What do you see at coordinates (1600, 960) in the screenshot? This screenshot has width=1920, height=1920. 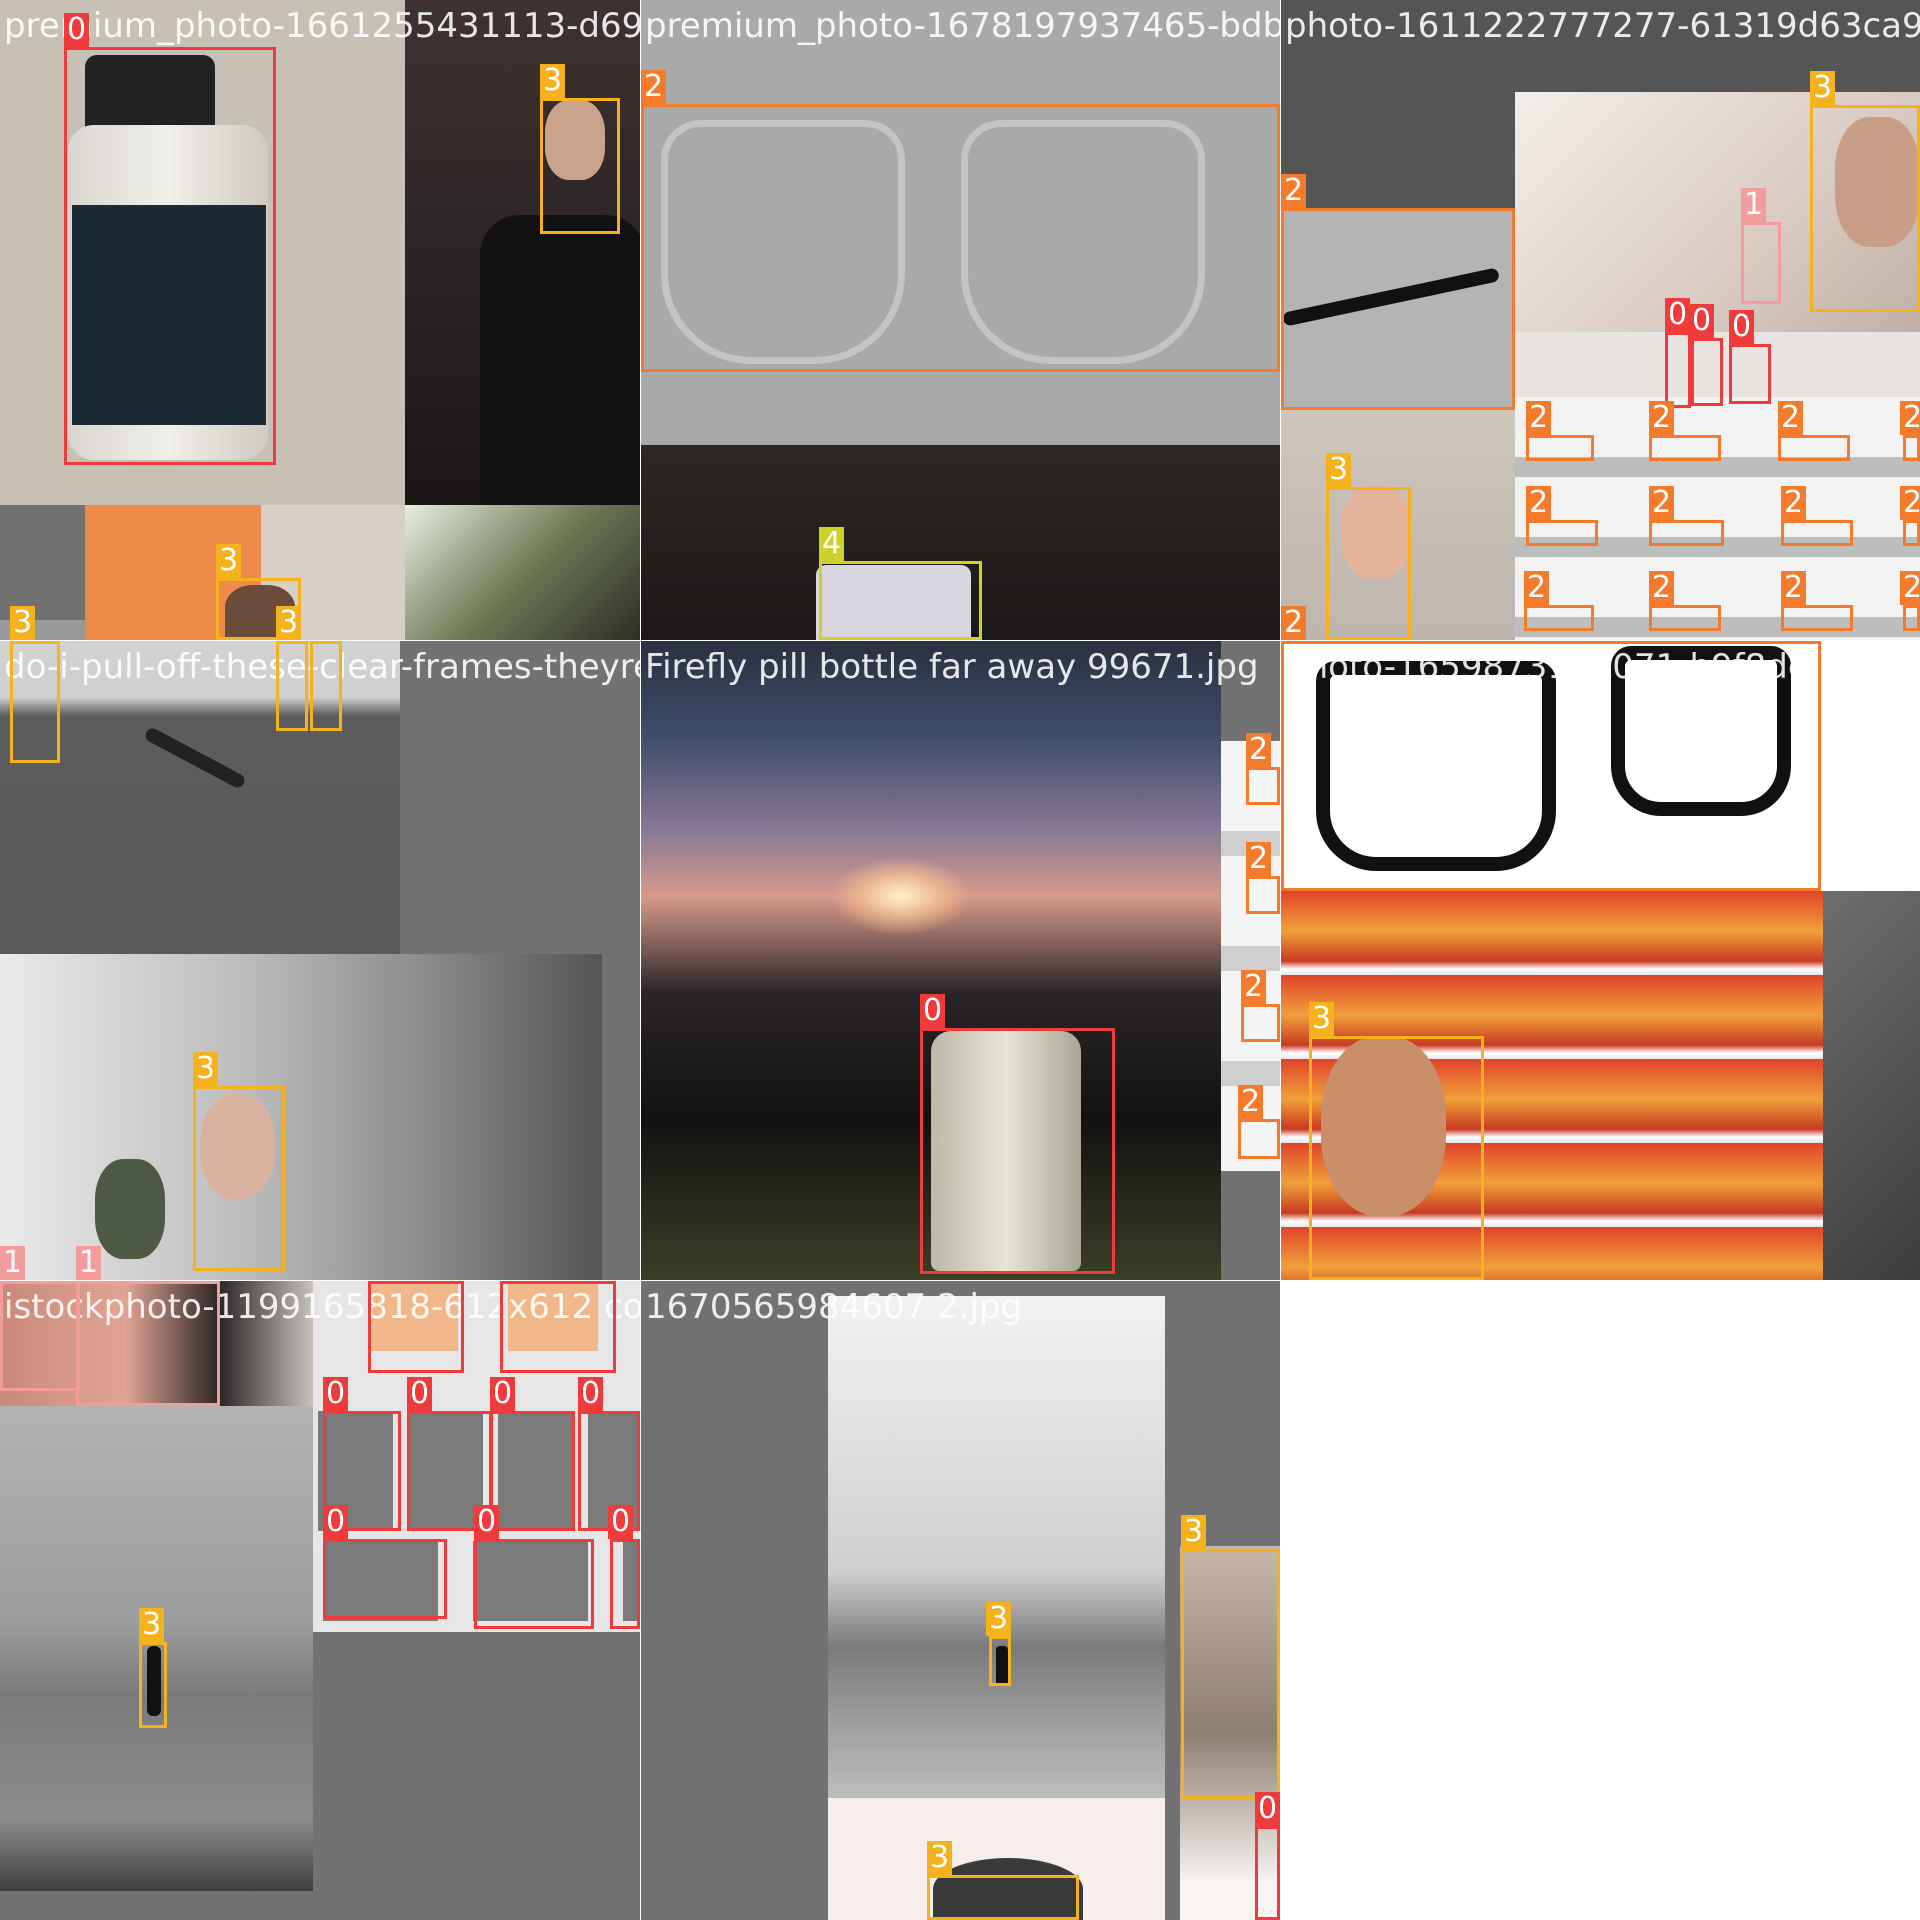 I see `tile-6: photo-1659873145071-b9f8de325d96 3` at bounding box center [1600, 960].